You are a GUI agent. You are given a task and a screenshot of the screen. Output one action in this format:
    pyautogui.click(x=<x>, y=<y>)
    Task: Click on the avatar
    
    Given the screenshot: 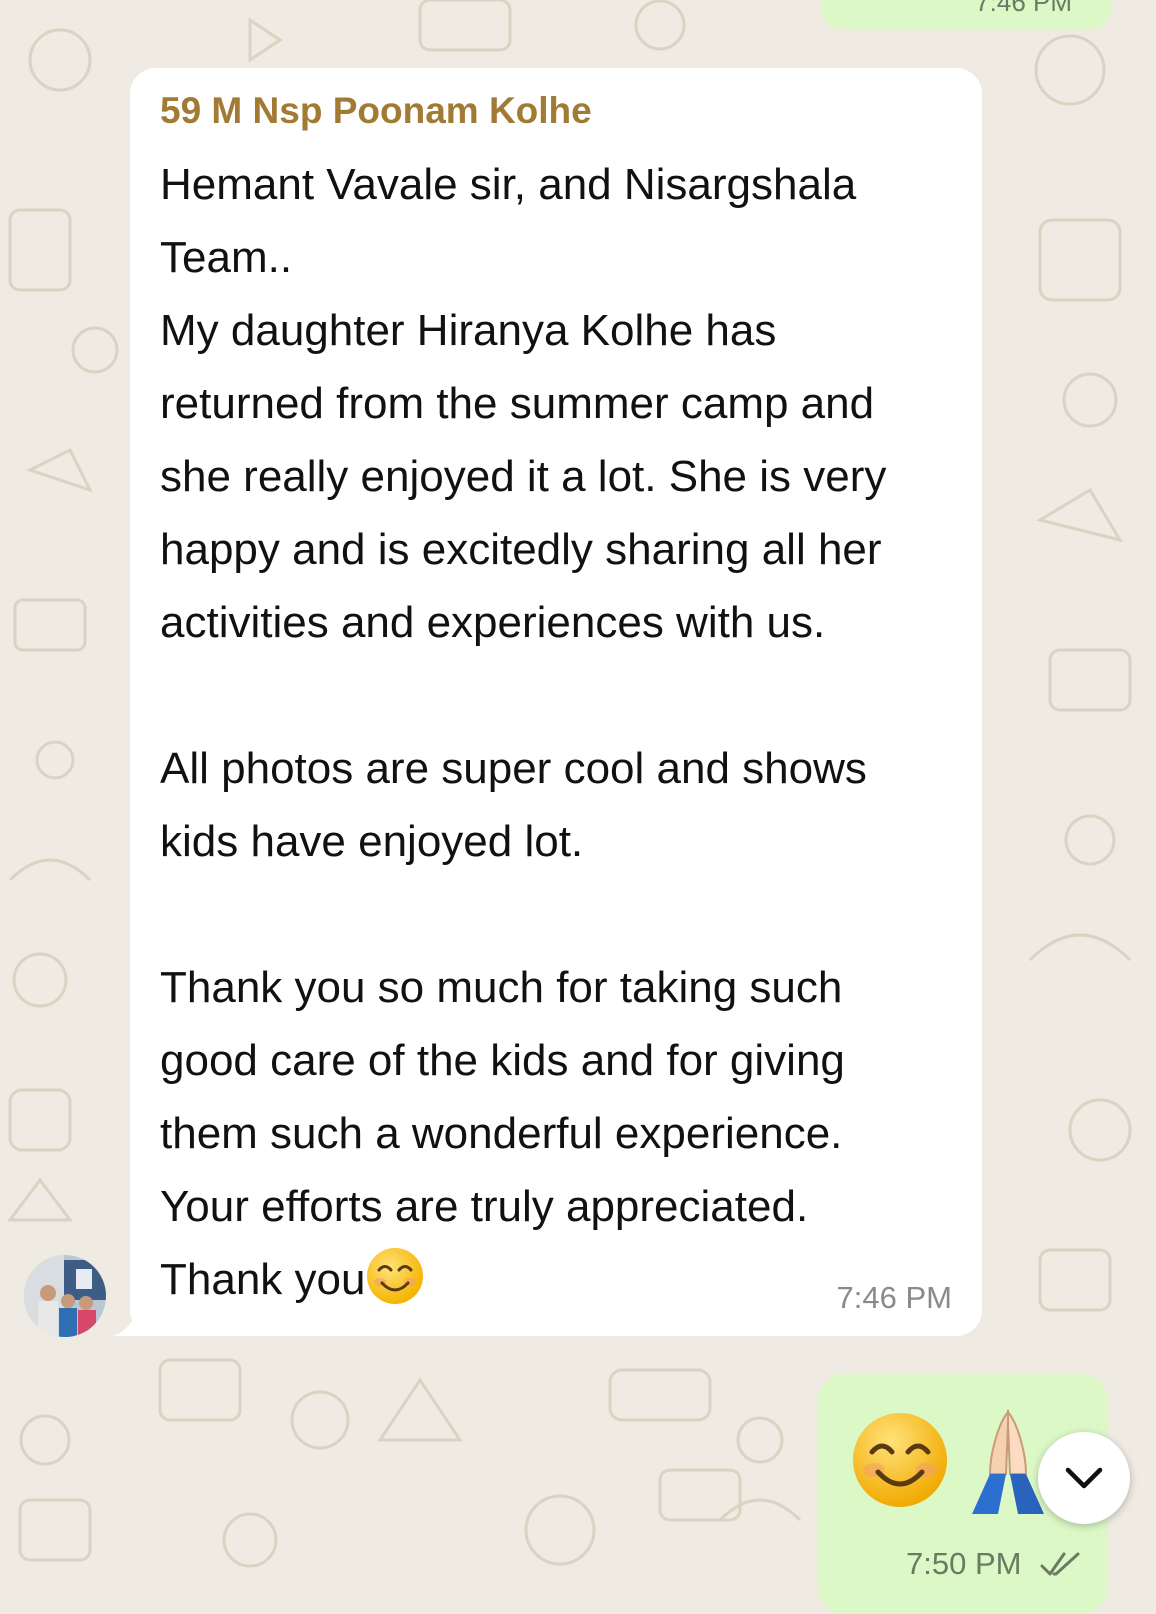 What is the action you would take?
    pyautogui.click(x=65, y=1296)
    